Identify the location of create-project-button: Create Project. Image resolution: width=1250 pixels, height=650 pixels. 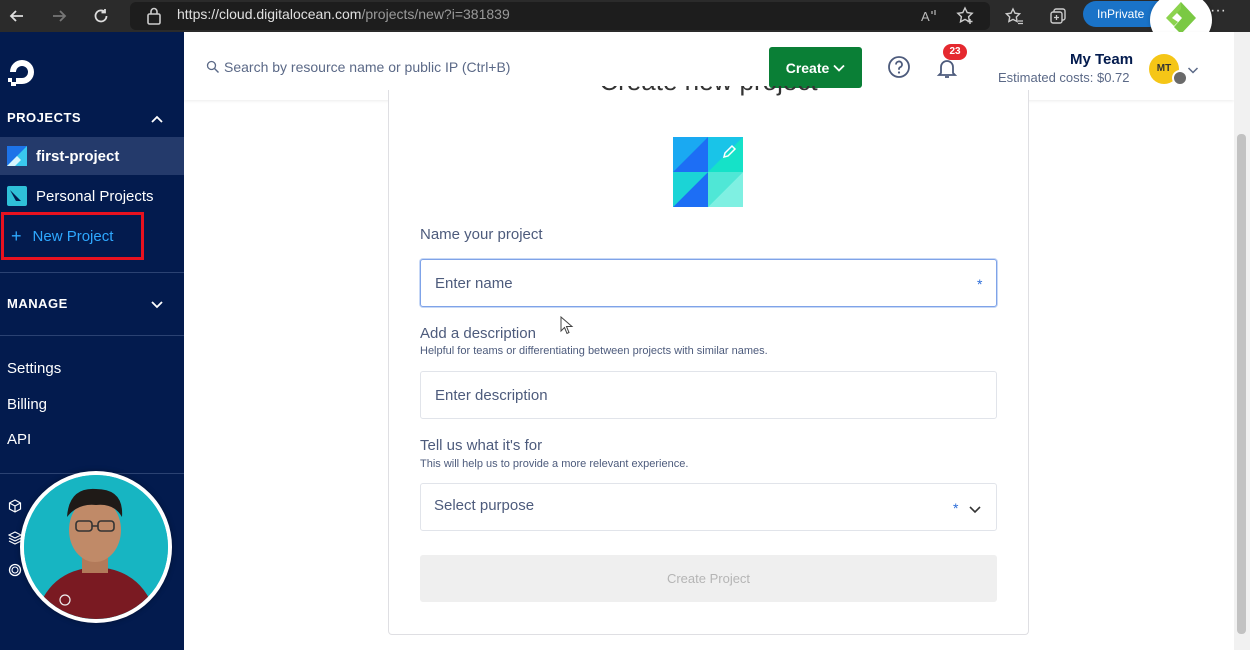
(708, 578).